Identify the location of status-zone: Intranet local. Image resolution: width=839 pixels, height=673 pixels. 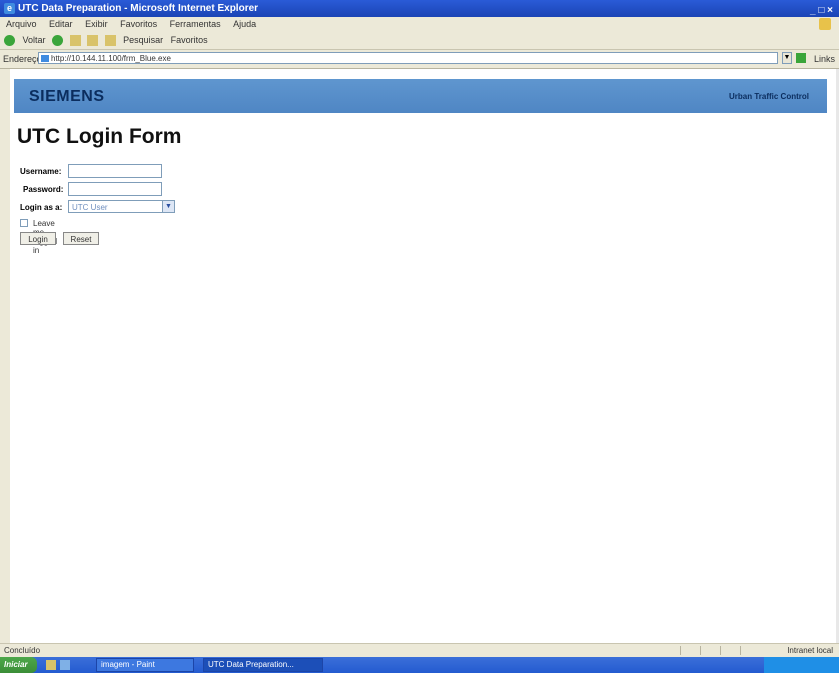
(810, 650).